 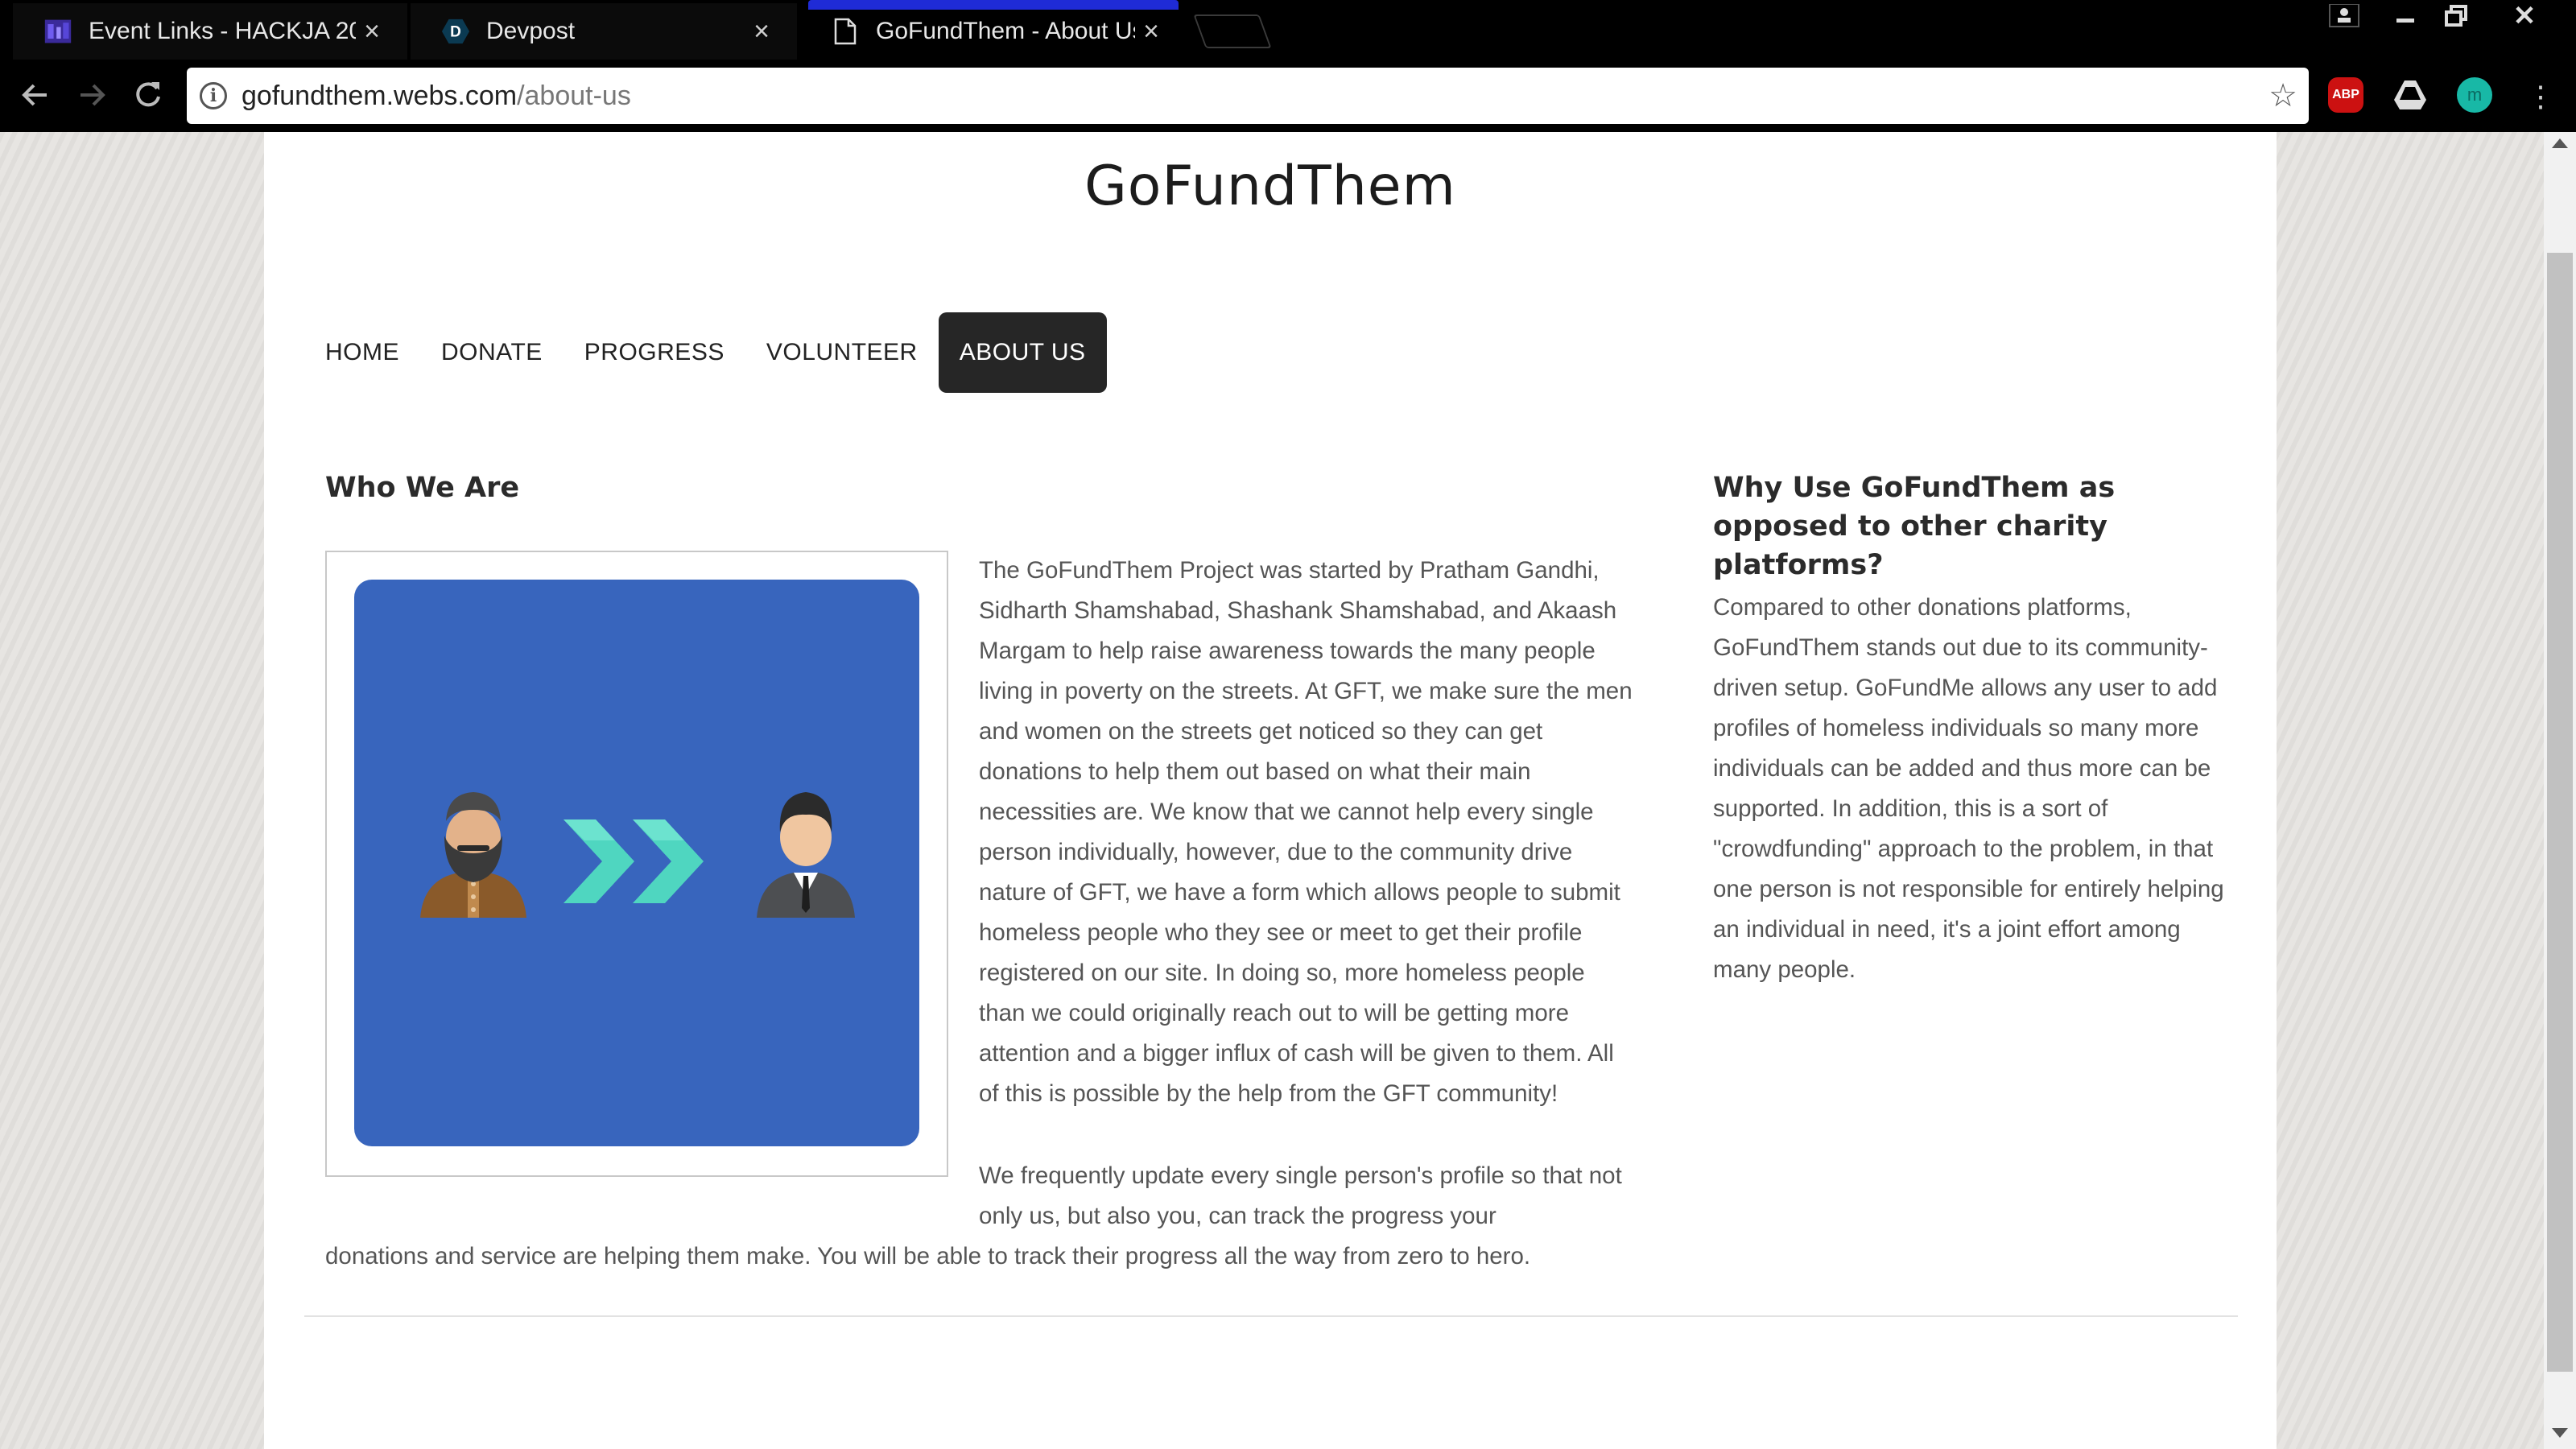 I want to click on tab-title: Event Links - HACKJA 20, so click(x=222, y=31).